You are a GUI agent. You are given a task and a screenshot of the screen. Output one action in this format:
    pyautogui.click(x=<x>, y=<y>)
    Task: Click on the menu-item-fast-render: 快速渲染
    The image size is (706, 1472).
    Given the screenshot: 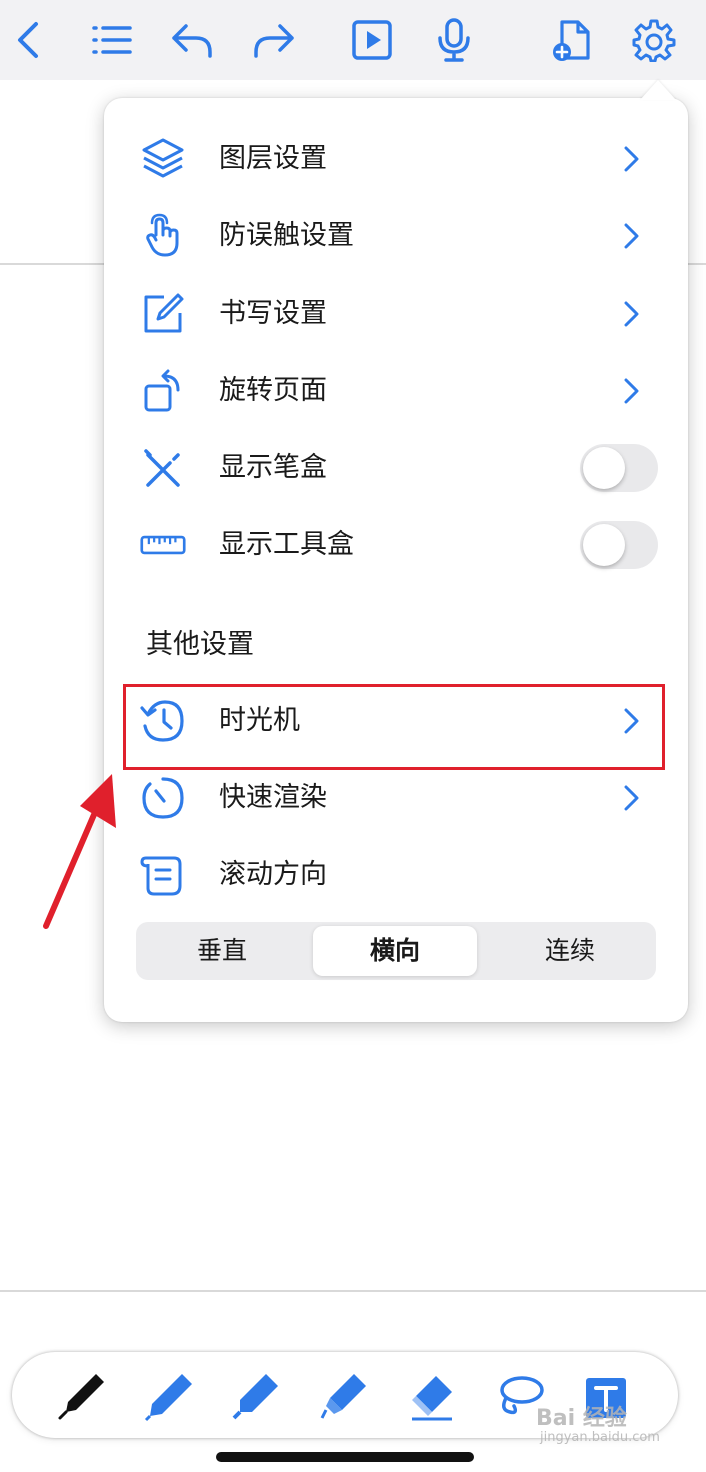 What is the action you would take?
    pyautogui.click(x=396, y=798)
    